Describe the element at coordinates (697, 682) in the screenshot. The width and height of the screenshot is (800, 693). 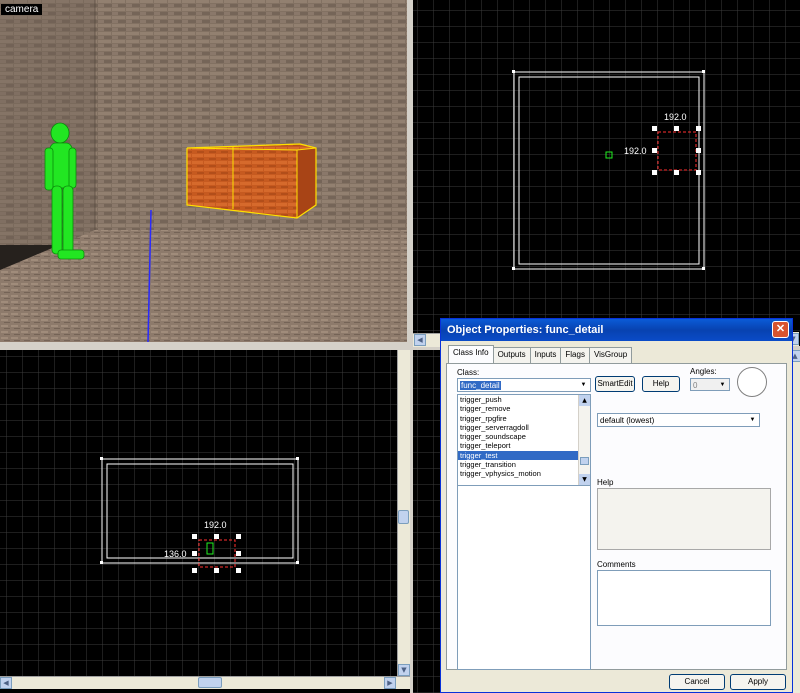
I see `cancel-button: Cancel` at that location.